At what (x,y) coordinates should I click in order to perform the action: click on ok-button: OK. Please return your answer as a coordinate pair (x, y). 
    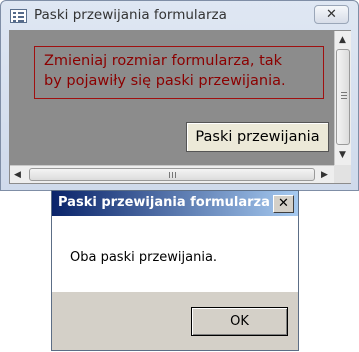
    Looking at the image, I should click on (239, 321).